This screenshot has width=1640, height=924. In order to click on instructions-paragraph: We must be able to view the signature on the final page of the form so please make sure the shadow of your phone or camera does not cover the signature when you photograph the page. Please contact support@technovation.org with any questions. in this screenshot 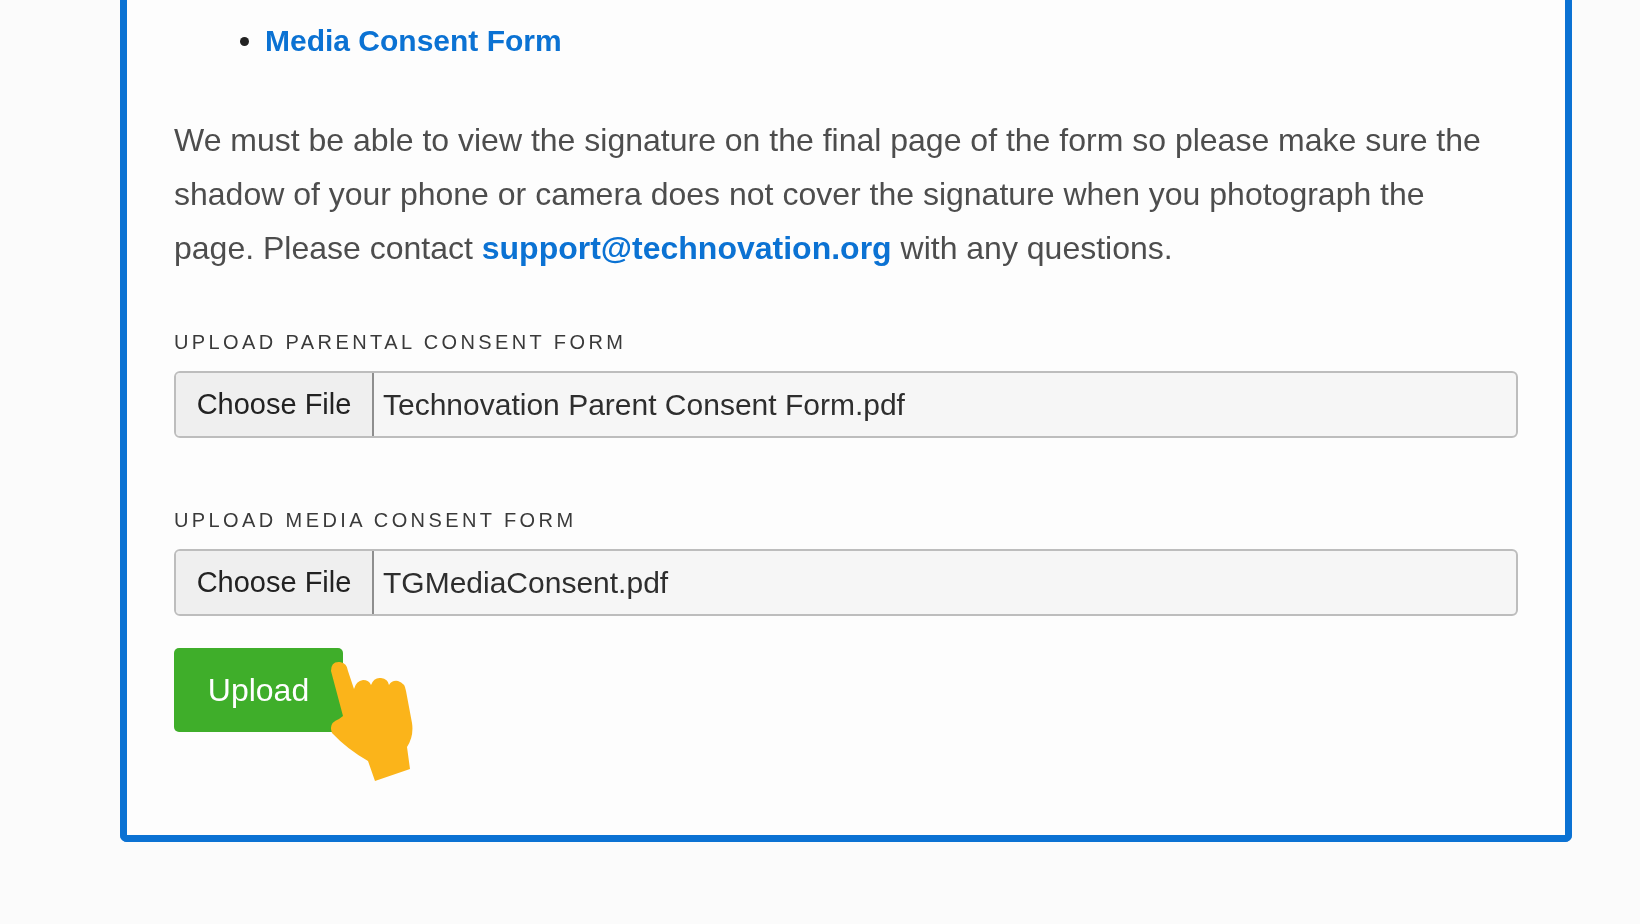, I will do `click(828, 194)`.